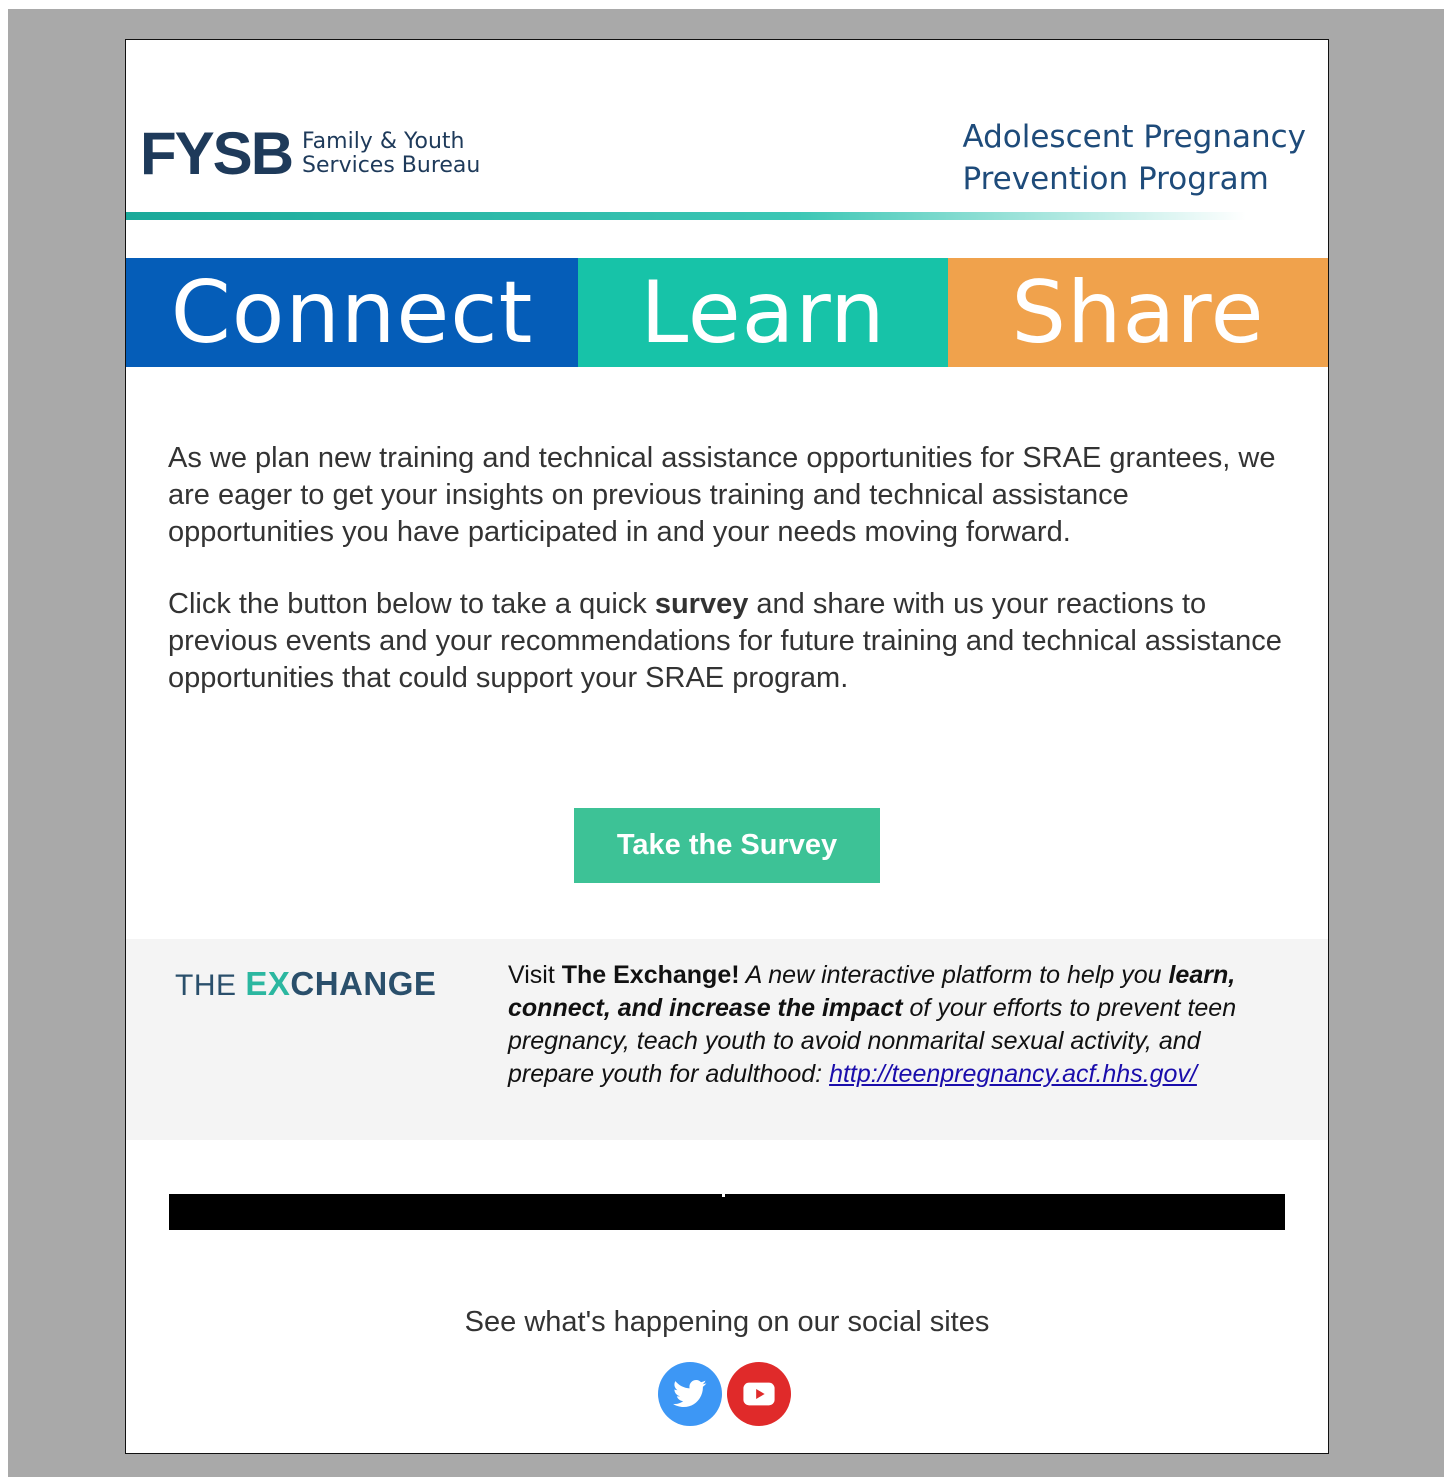 The height and width of the screenshot is (1477, 1452). I want to click on exchange-logo: THE EXCHANGE, so click(305, 984).